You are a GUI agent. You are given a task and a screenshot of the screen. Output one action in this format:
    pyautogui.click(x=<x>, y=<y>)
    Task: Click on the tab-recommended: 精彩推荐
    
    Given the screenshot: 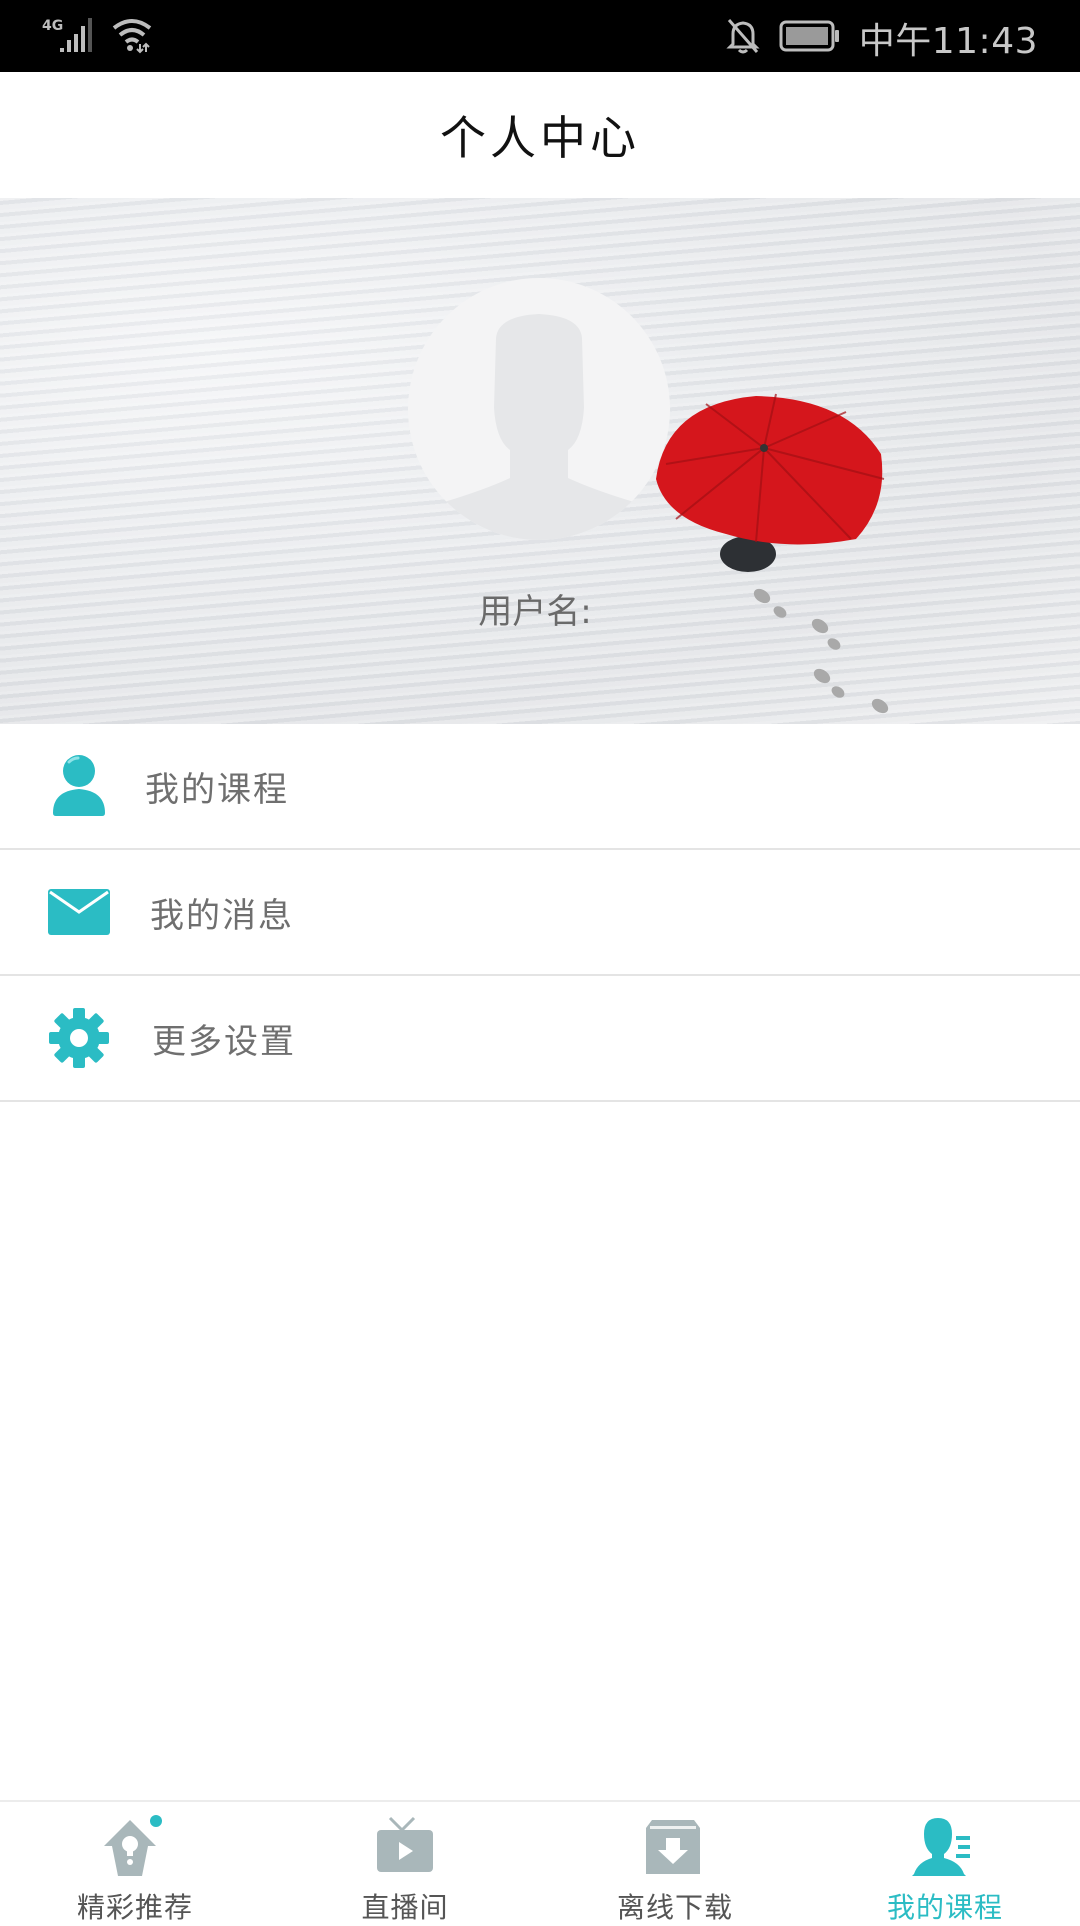 What is the action you would take?
    pyautogui.click(x=135, y=1863)
    